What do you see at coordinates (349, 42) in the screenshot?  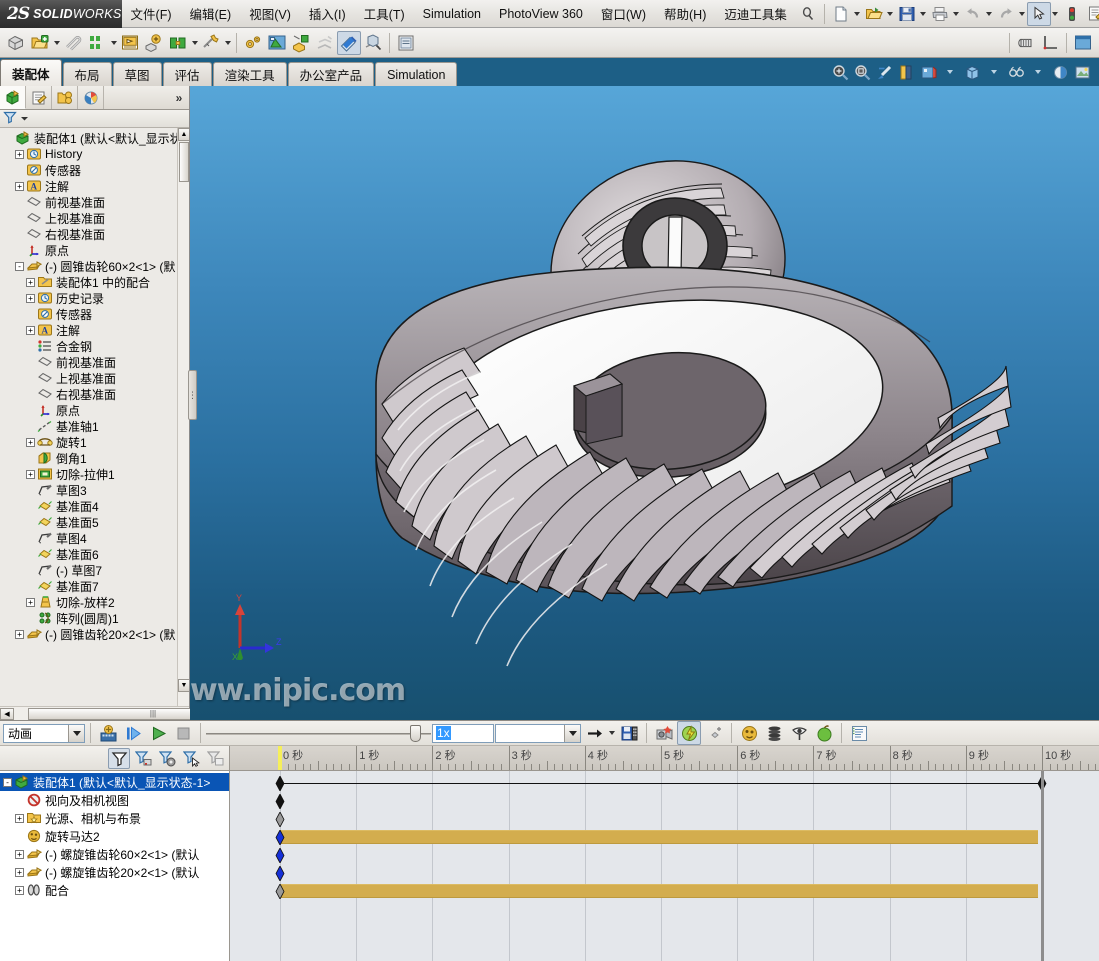 I see `interference-detection-icon` at bounding box center [349, 42].